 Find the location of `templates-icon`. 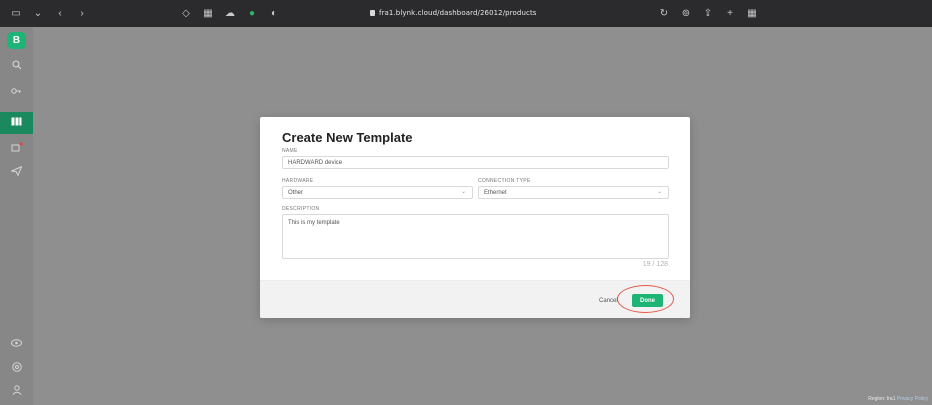

templates-icon is located at coordinates (16, 123).